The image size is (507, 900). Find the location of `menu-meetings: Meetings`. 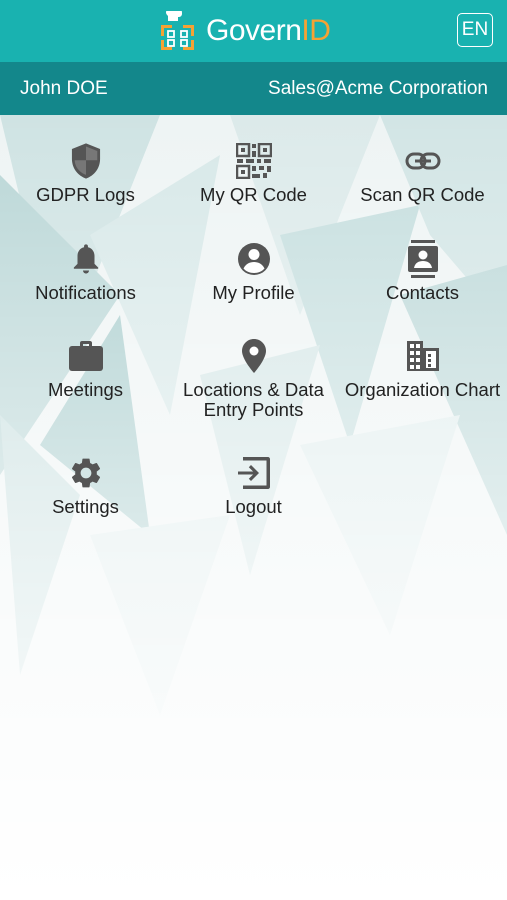

menu-meetings: Meetings is located at coordinates (85, 368).